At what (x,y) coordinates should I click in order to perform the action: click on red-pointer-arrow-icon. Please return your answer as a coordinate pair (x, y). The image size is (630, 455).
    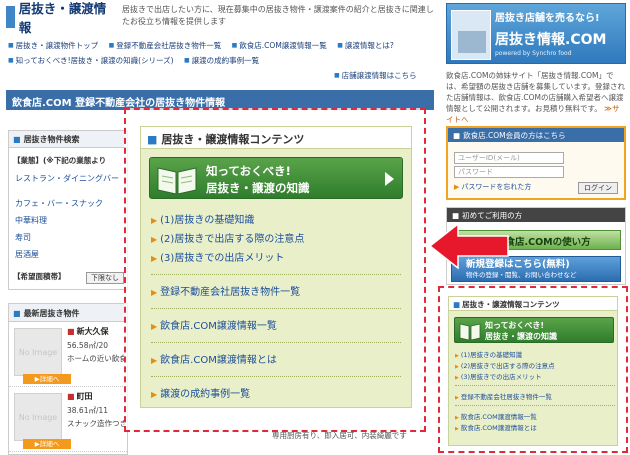
    Looking at the image, I should click on (468, 246).